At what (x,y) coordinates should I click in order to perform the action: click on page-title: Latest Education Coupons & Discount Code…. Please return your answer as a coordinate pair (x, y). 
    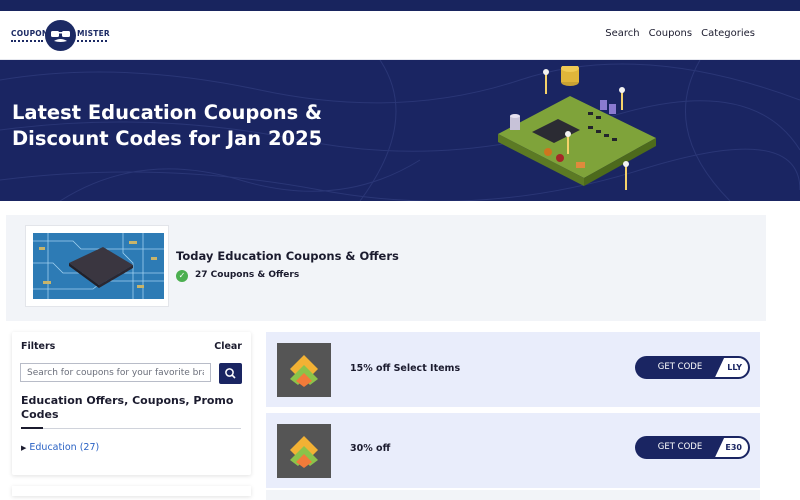
    Looking at the image, I should click on (167, 125).